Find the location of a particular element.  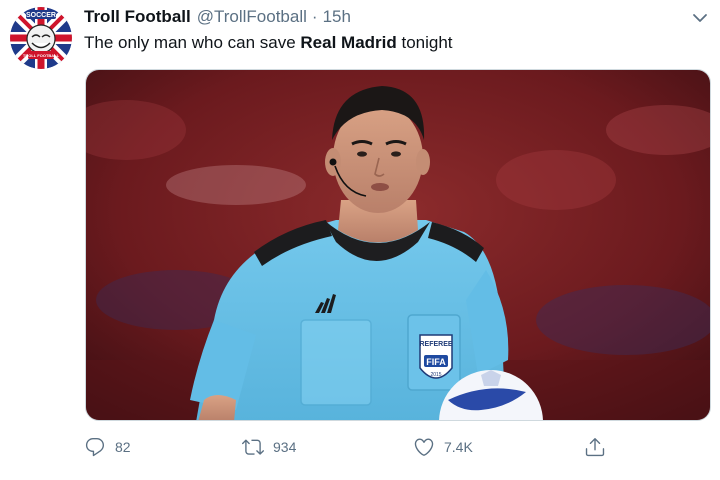

avatar-badge-text: SOCCER is located at coordinates (41, 15).